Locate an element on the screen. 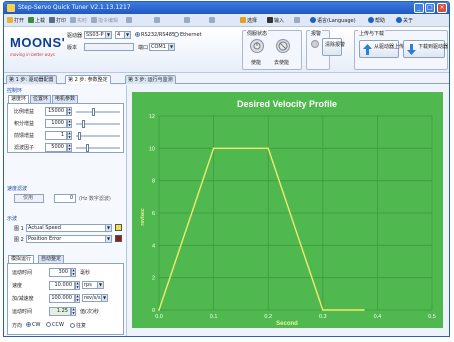 This screenshot has width=454, height=342. speed-filter-input: 0 is located at coordinates (65, 198).